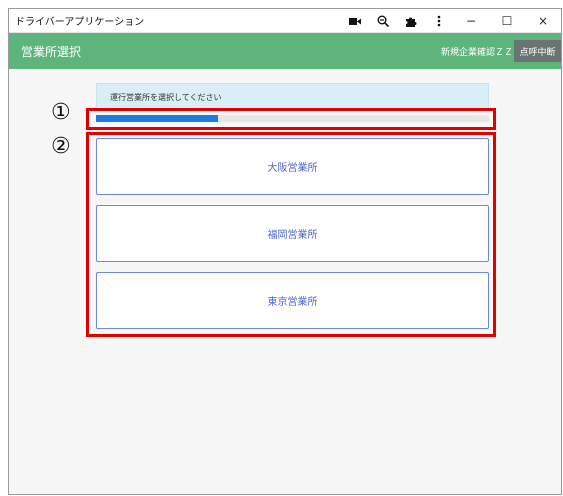 The width and height of the screenshot is (563, 496). What do you see at coordinates (285, 51) in the screenshot?
I see `app-header: 営業所選択 新規企業確認ＺＺ 点呼中断` at bounding box center [285, 51].